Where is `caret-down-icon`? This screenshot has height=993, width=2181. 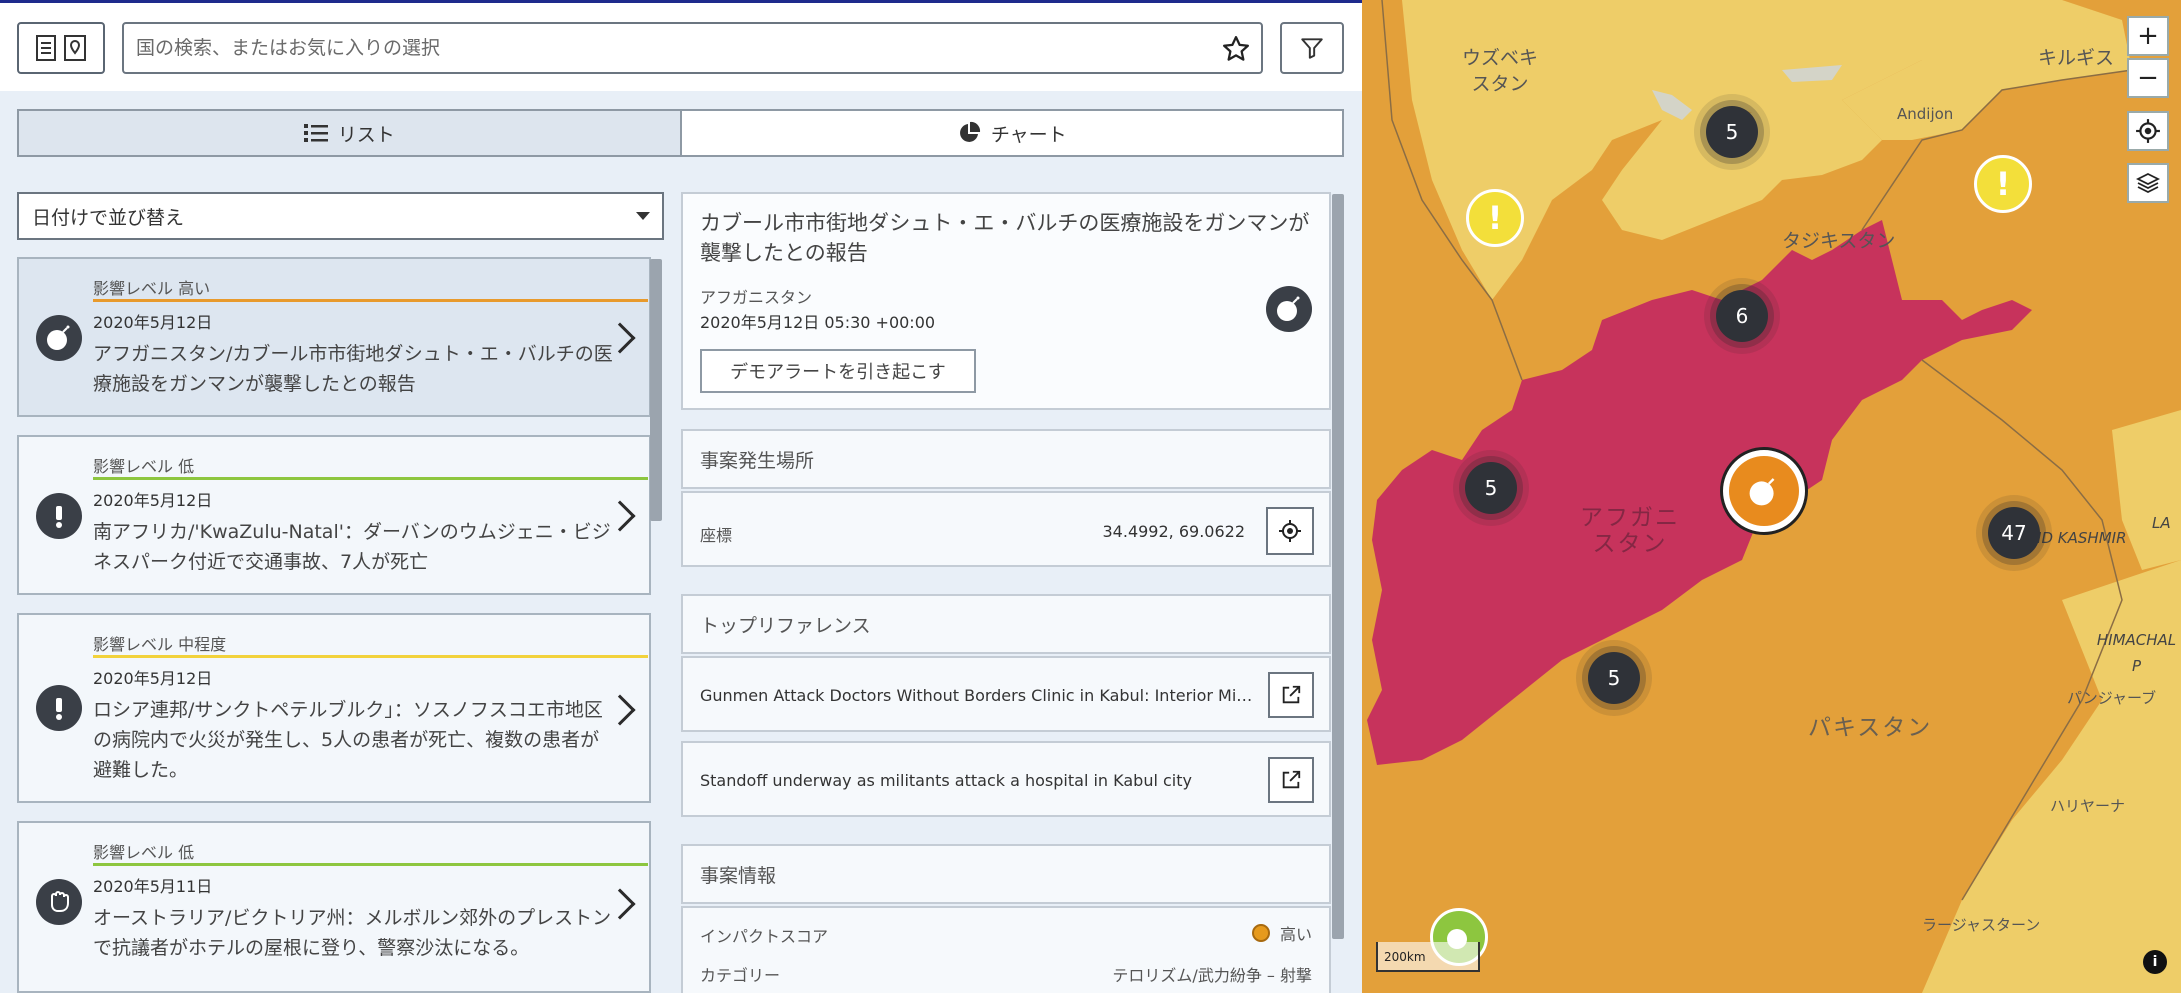 caret-down-icon is located at coordinates (643, 216).